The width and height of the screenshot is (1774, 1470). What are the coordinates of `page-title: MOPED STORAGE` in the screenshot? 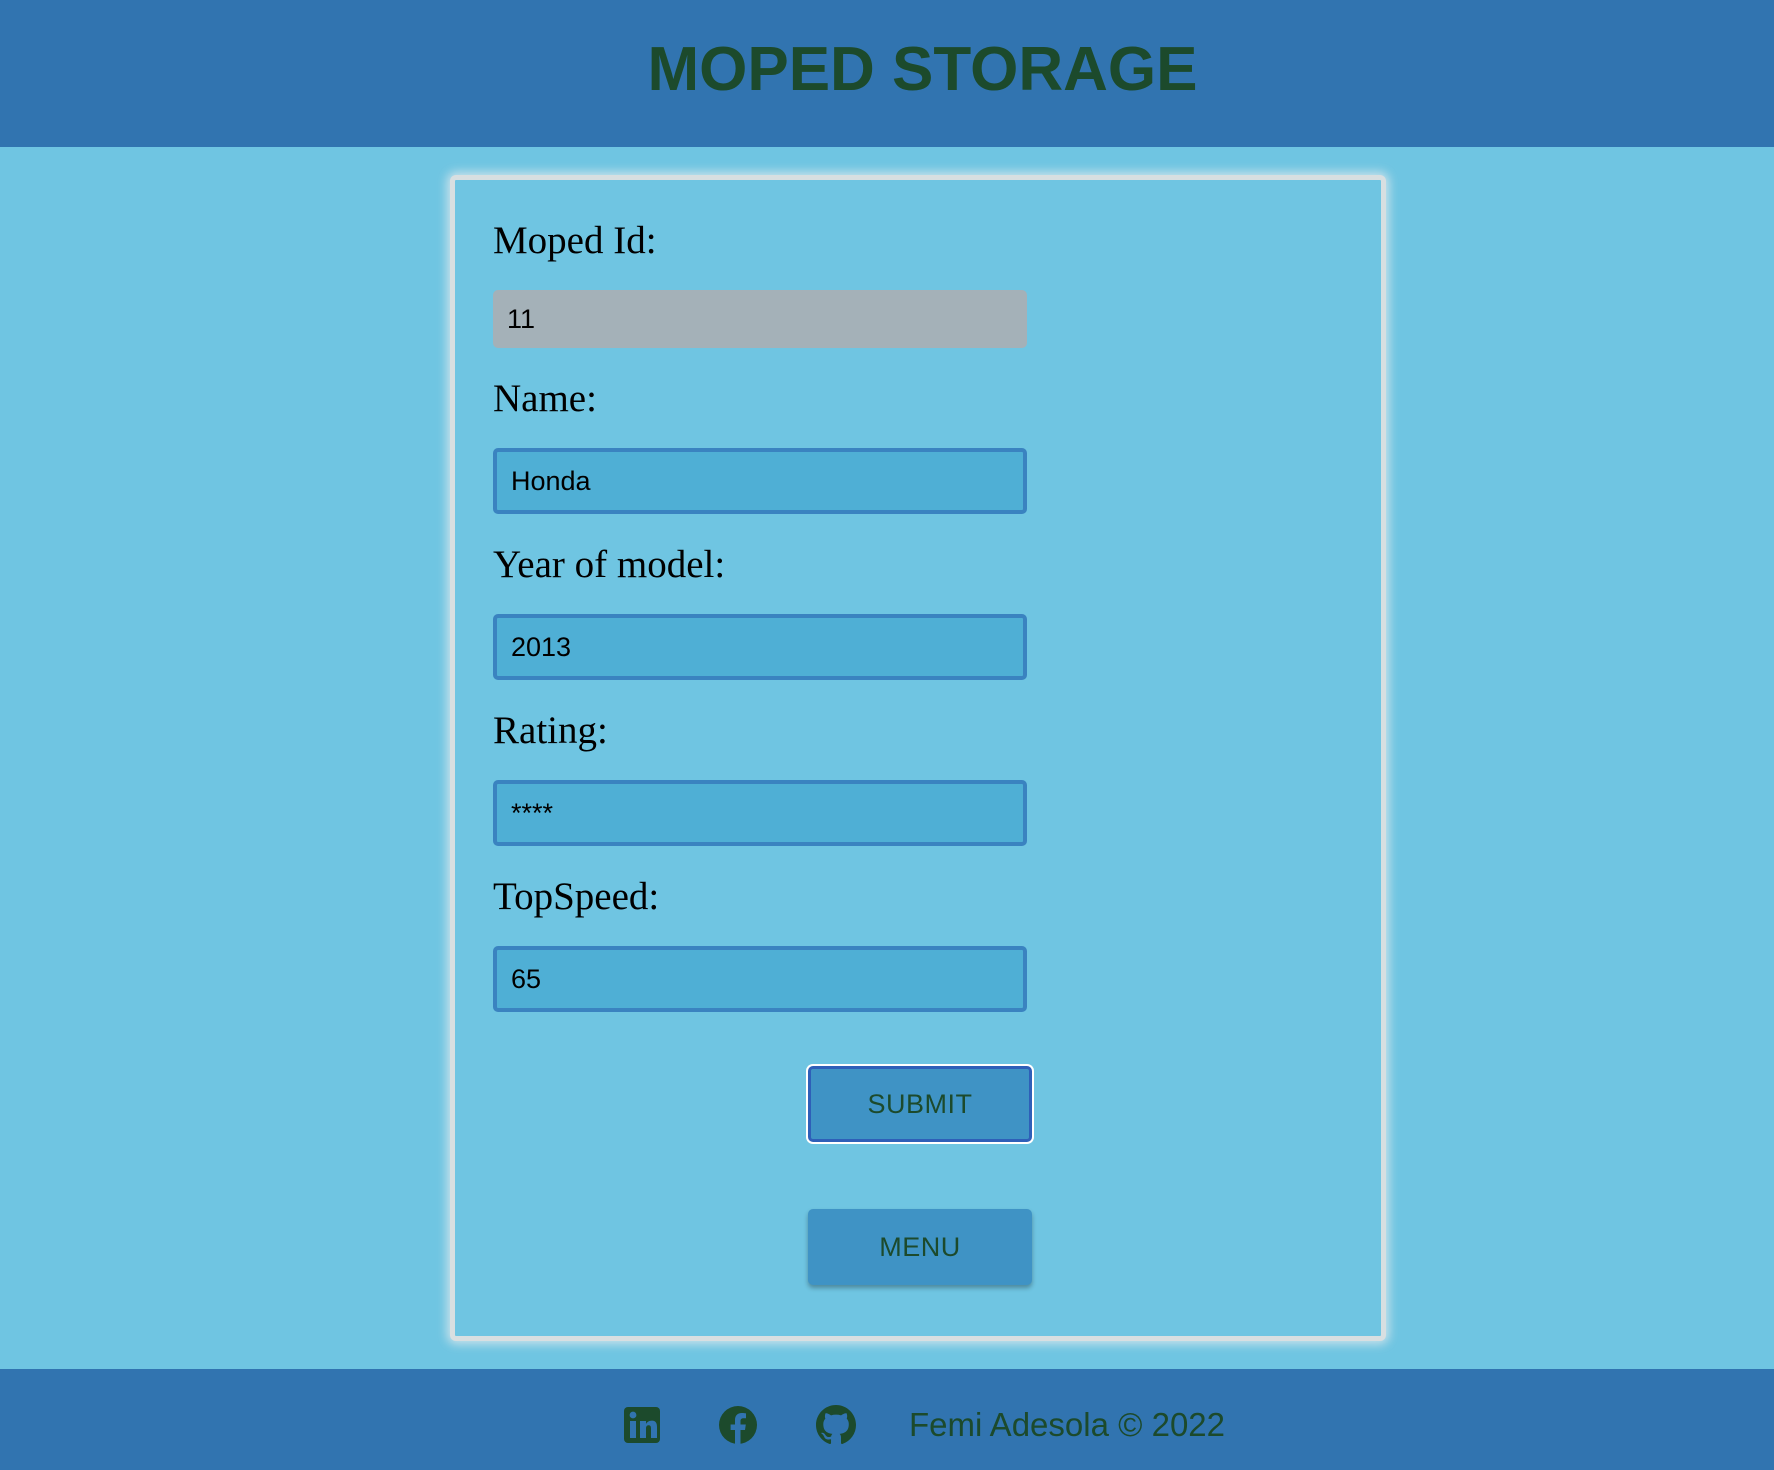 It's located at (922, 69).